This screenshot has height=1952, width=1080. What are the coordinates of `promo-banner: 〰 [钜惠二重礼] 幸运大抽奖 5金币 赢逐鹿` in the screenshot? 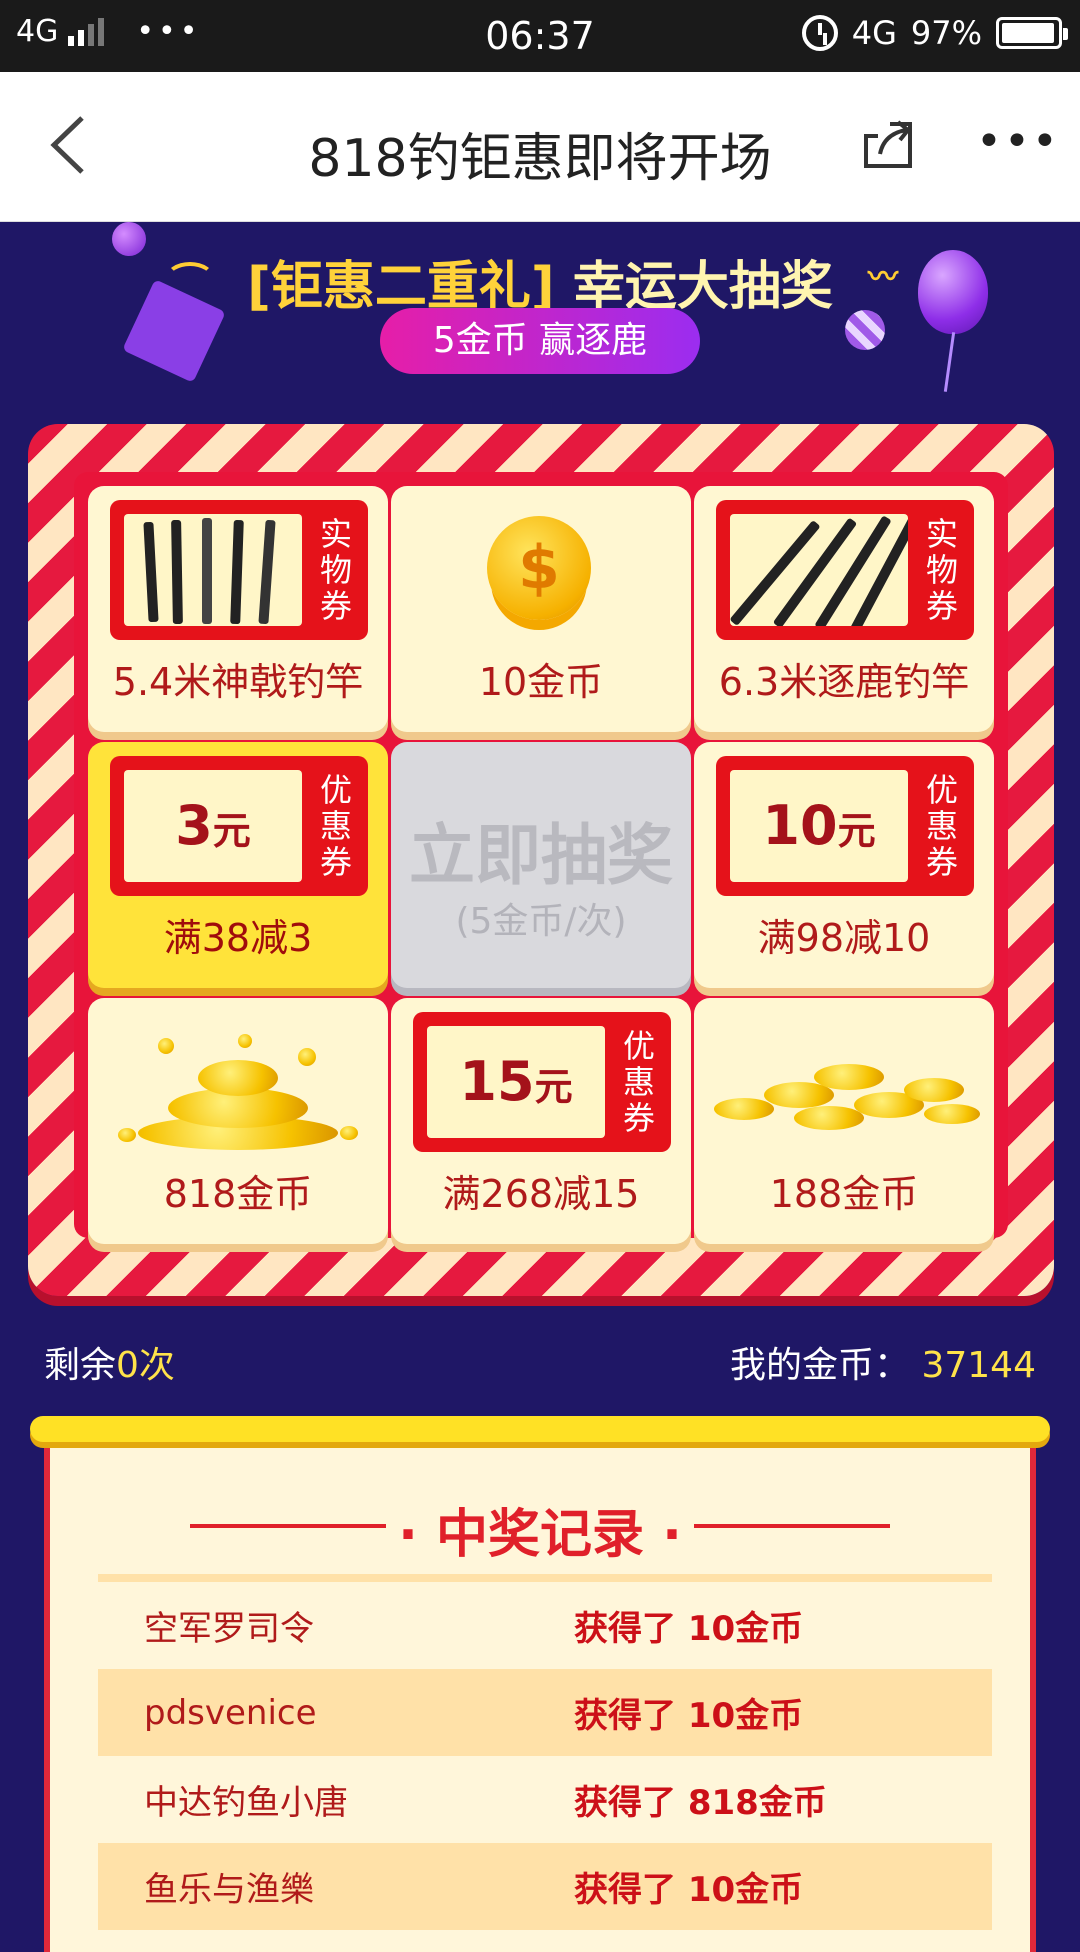 It's located at (540, 322).